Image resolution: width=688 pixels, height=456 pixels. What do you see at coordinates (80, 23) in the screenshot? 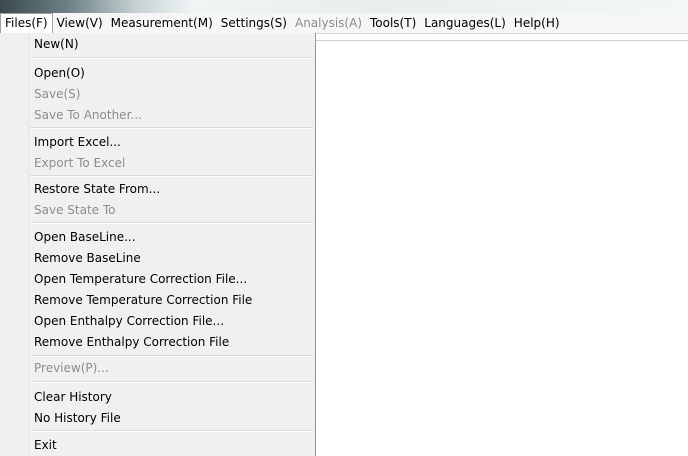
I see `menu-view: View(V)` at bounding box center [80, 23].